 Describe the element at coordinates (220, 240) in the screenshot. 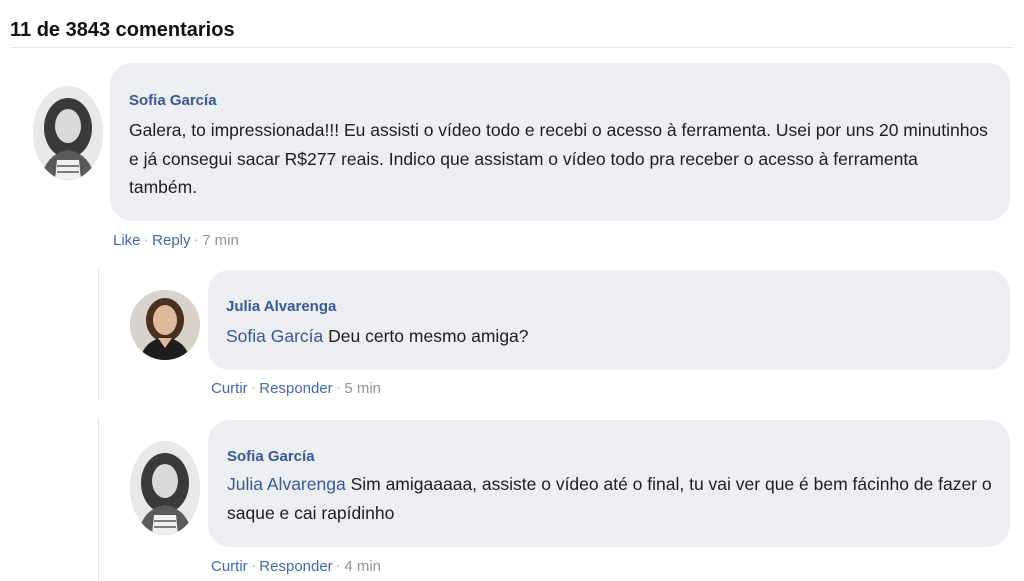

I see `timestamp: 7 min` at that location.